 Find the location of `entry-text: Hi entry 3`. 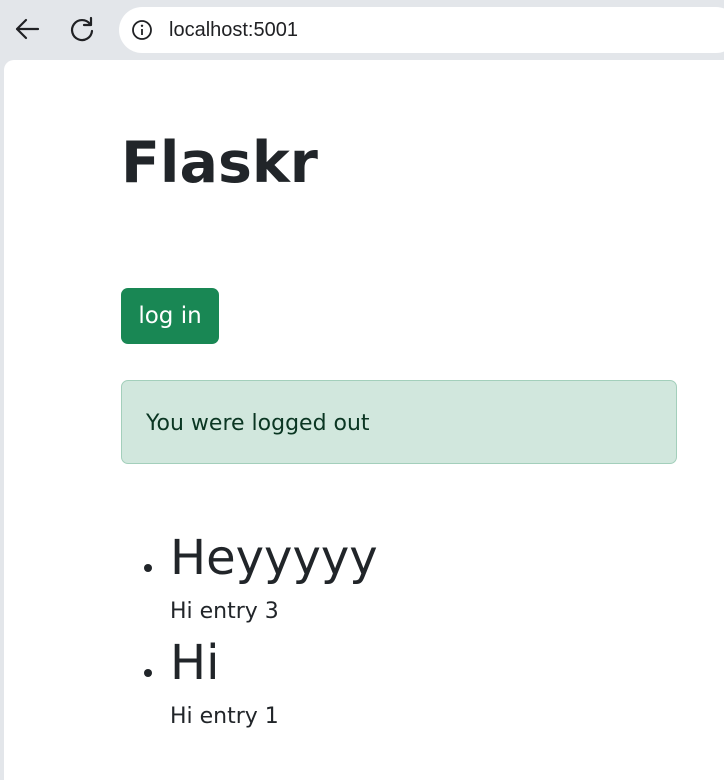

entry-text: Hi entry 3 is located at coordinates (224, 611).